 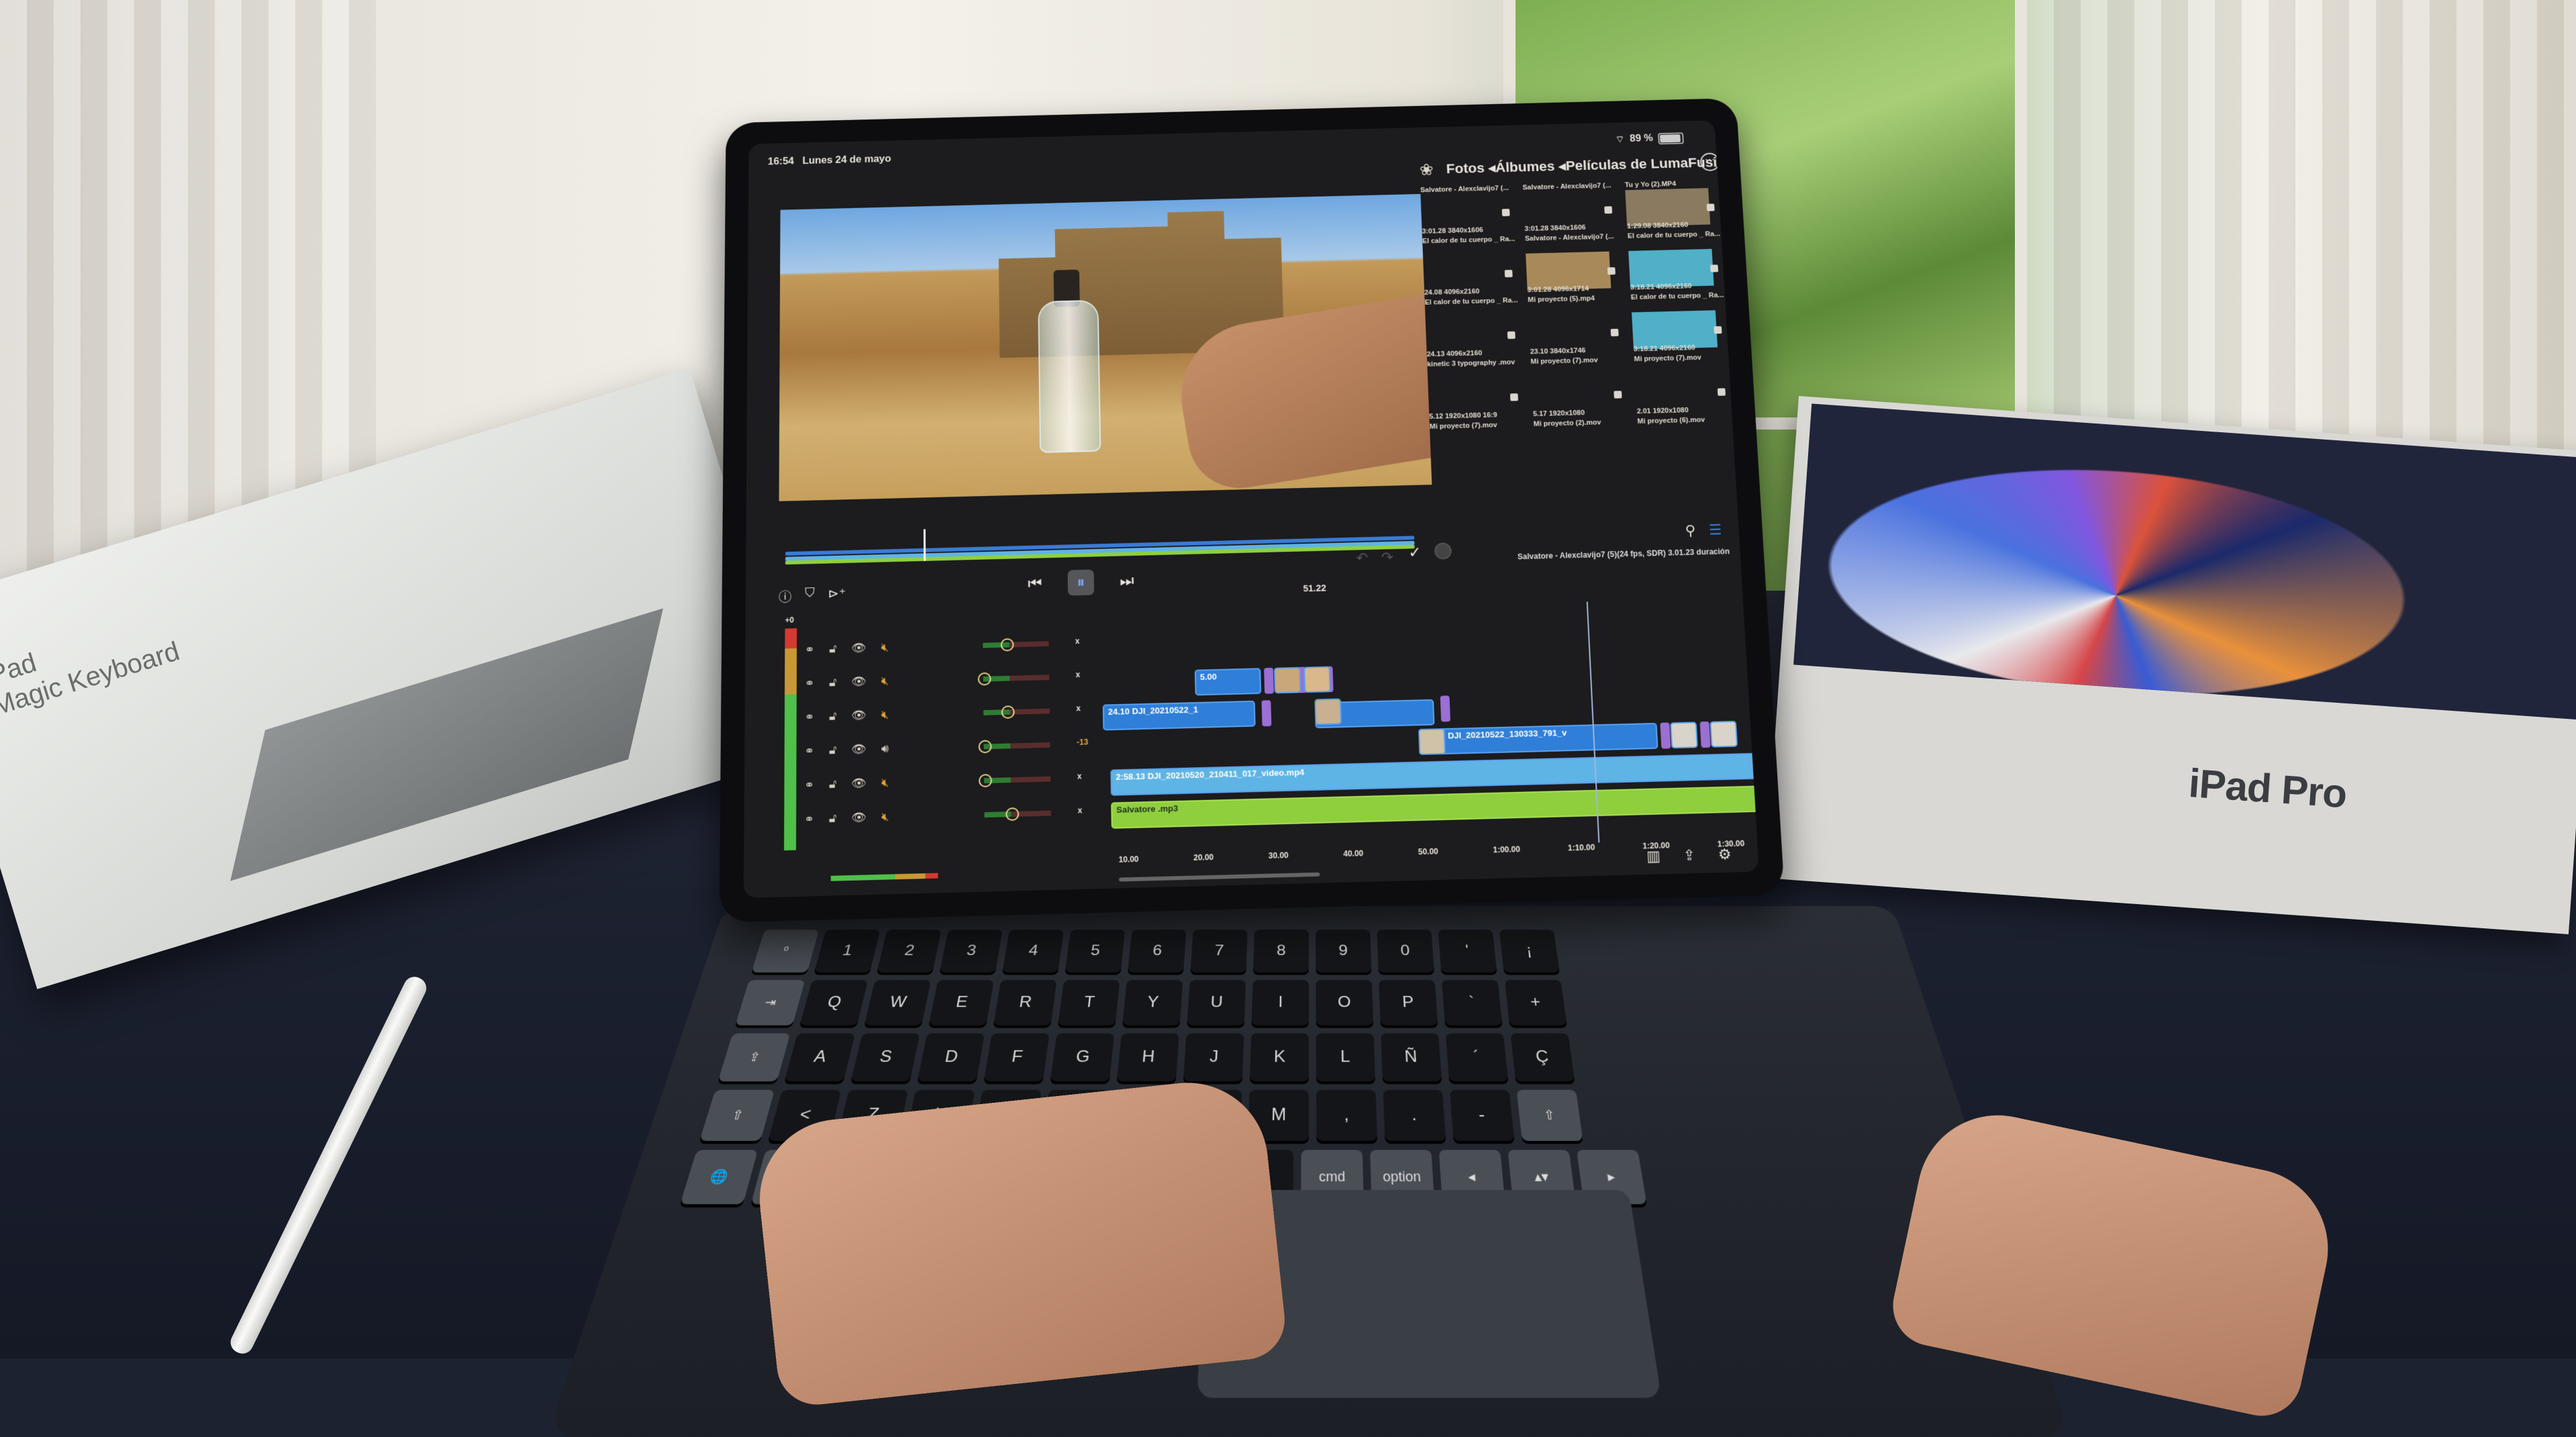 What do you see at coordinates (1366, 893) in the screenshot?
I see `select-checkbox-icon: ☑` at bounding box center [1366, 893].